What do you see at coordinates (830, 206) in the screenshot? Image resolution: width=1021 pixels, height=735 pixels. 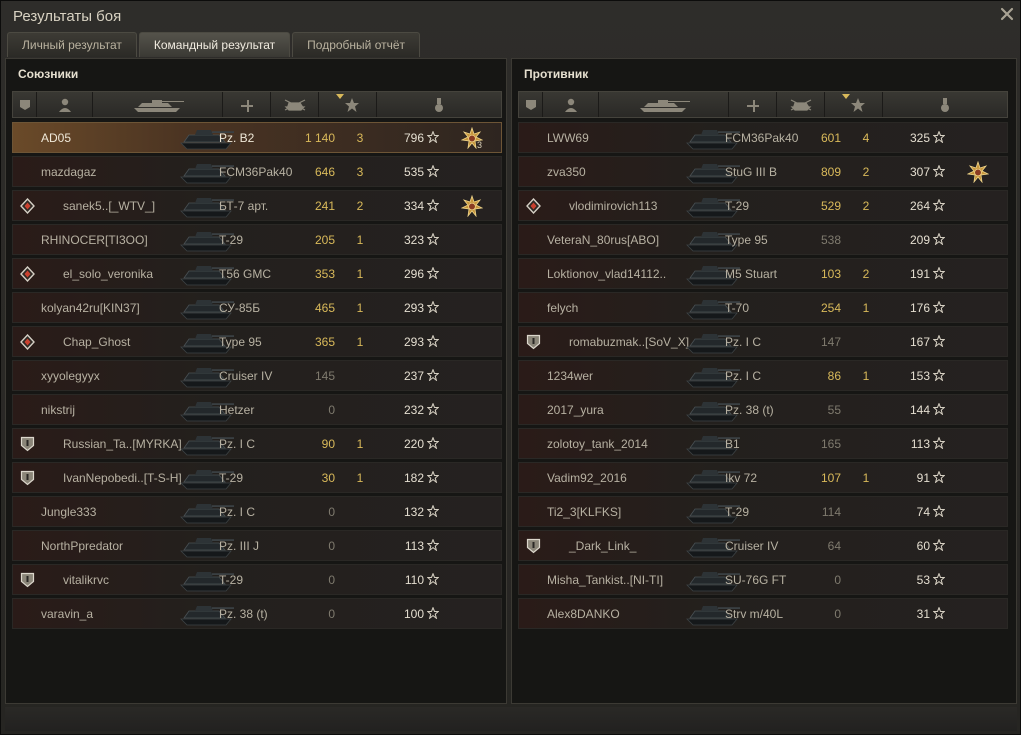 I see `damage-value: 529` at bounding box center [830, 206].